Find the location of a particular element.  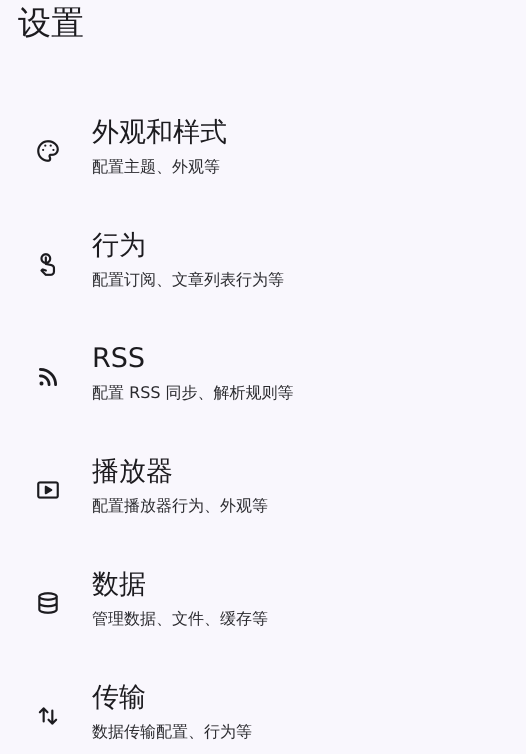

item-subtitle: 数据传输配置、行为等 is located at coordinates (172, 732).